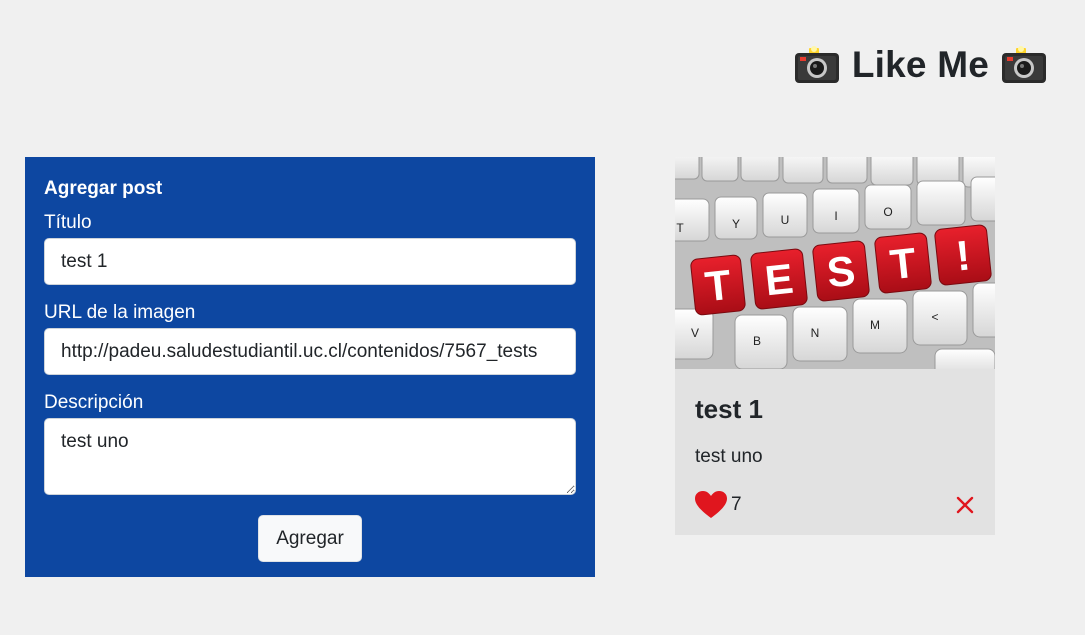  I want to click on post-description: test uno, so click(729, 456).